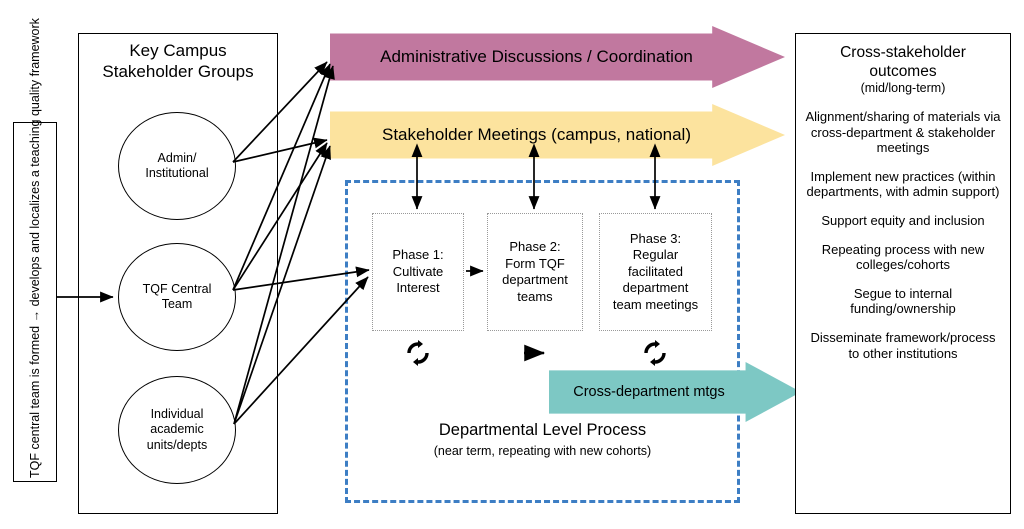 Image resolution: width=1024 pixels, height=529 pixels. I want to click on connector-units-to-stakeholder-banner, so click(282, 285).